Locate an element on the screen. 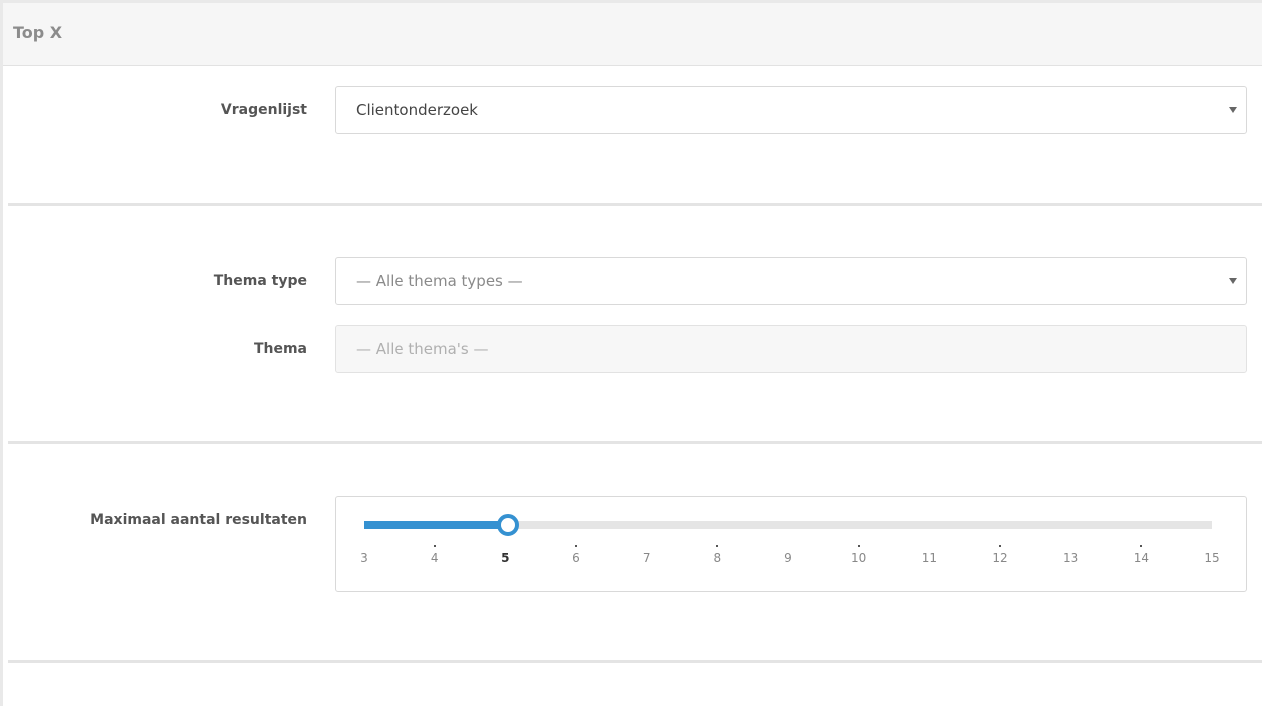 The width and height of the screenshot is (1262, 706). thema-type-select: — Alle thema types — is located at coordinates (791, 281).